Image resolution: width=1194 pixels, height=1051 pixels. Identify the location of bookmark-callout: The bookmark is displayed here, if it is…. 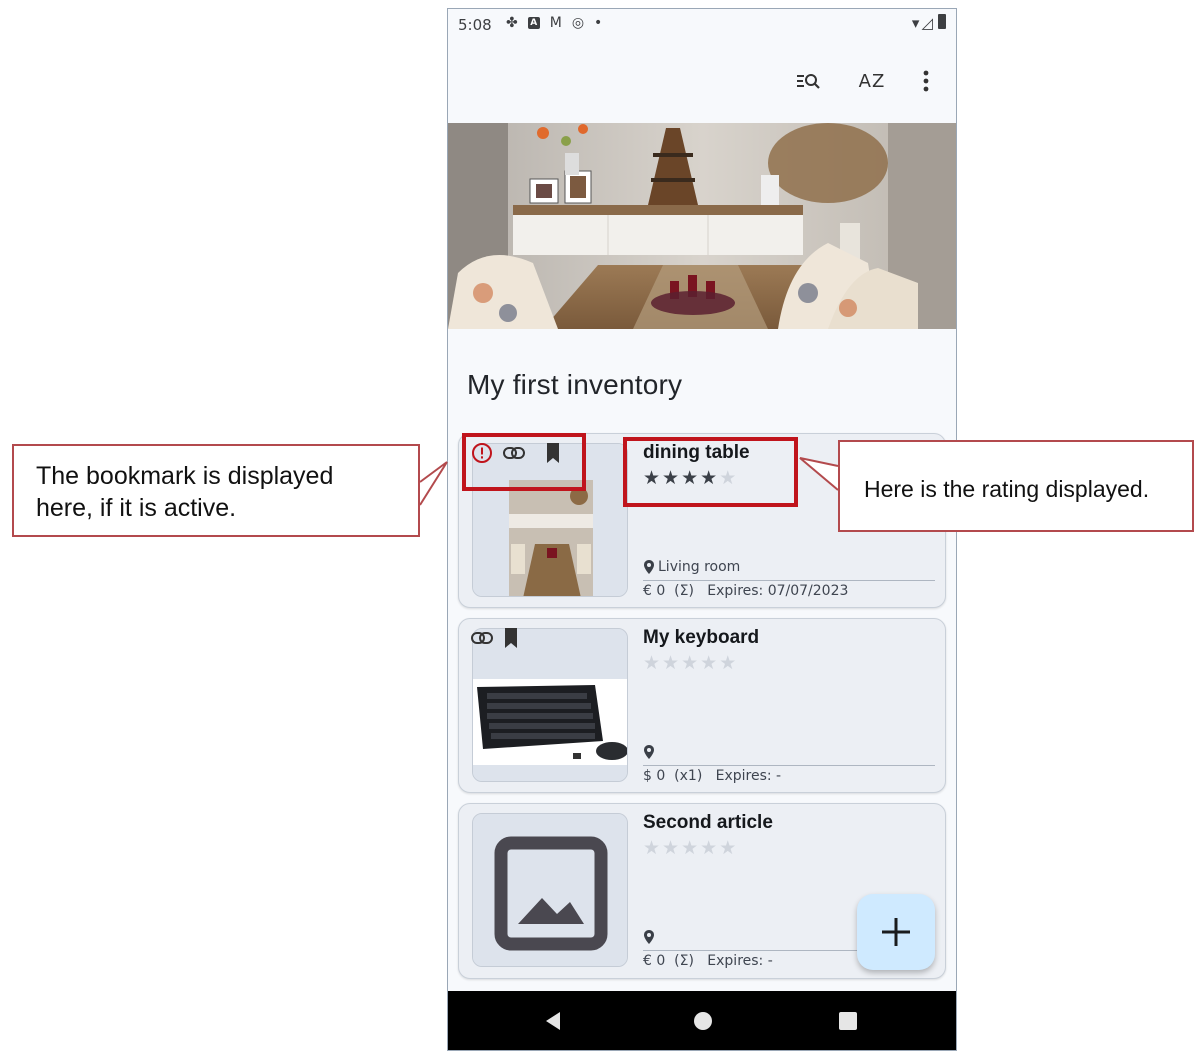
(216, 490).